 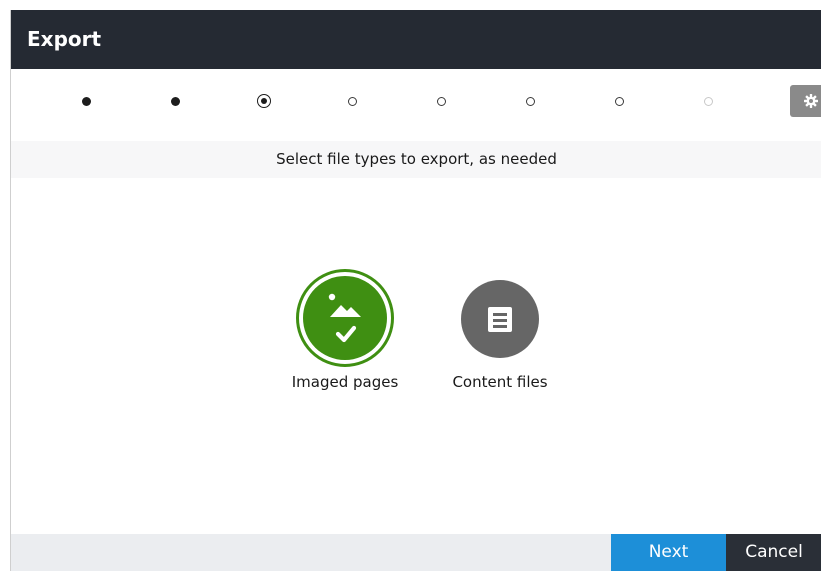 What do you see at coordinates (416, 552) in the screenshot?
I see `dialog-footer: Next Cancel` at bounding box center [416, 552].